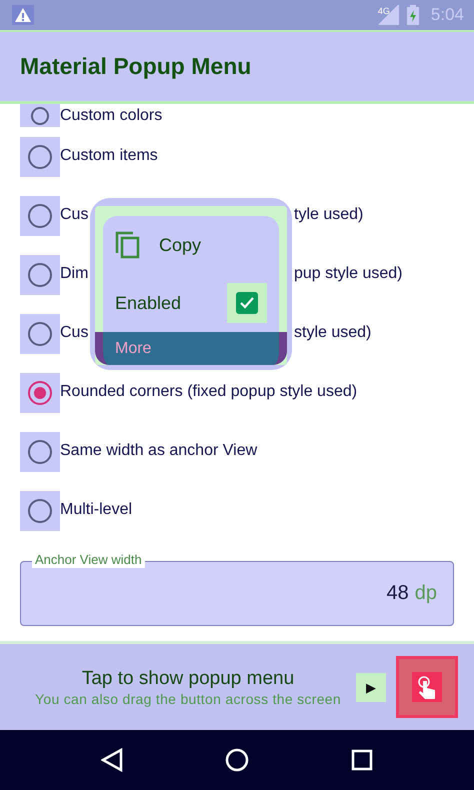 The width and height of the screenshot is (474, 790). I want to click on option-label: Multi-level, so click(96, 510).